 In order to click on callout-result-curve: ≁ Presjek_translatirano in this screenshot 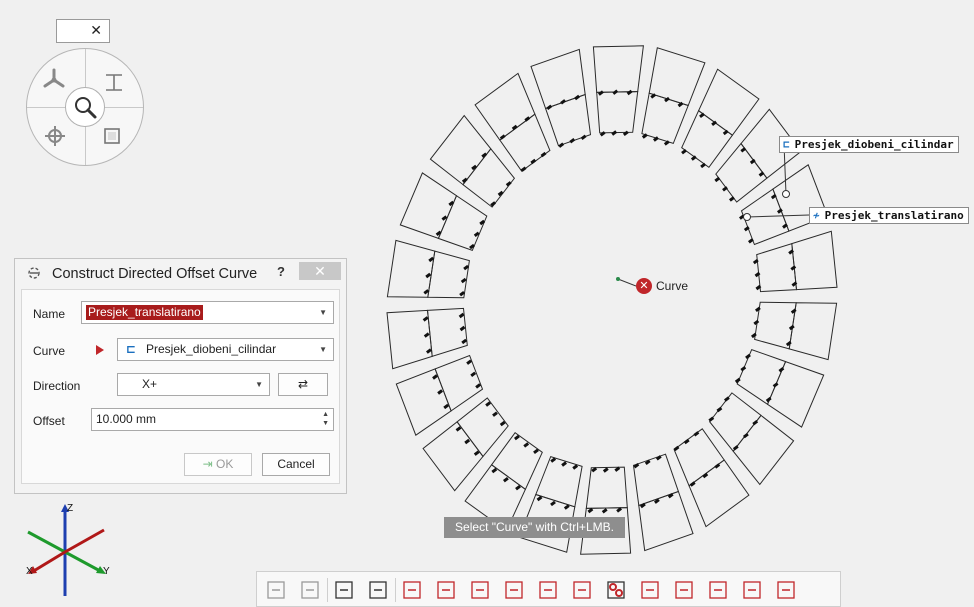, I will do `click(889, 215)`.